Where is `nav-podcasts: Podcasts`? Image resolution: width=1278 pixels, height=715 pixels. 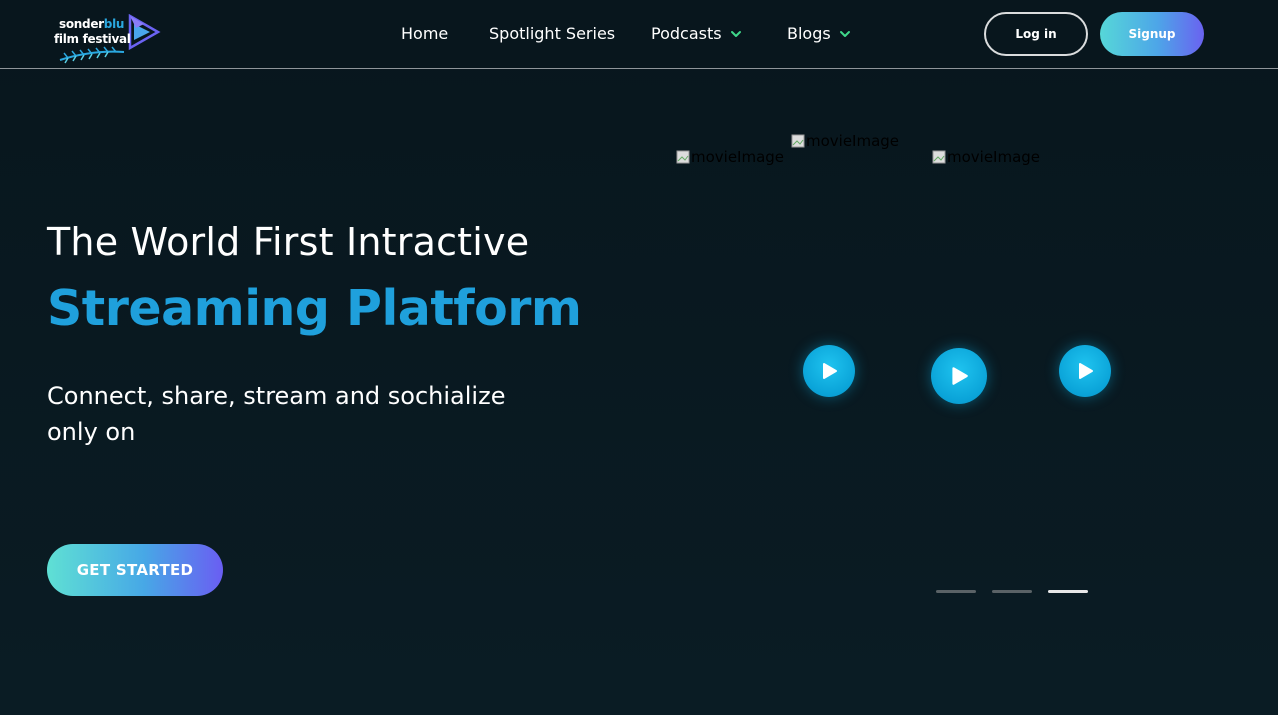
nav-podcasts: Podcasts is located at coordinates (696, 33).